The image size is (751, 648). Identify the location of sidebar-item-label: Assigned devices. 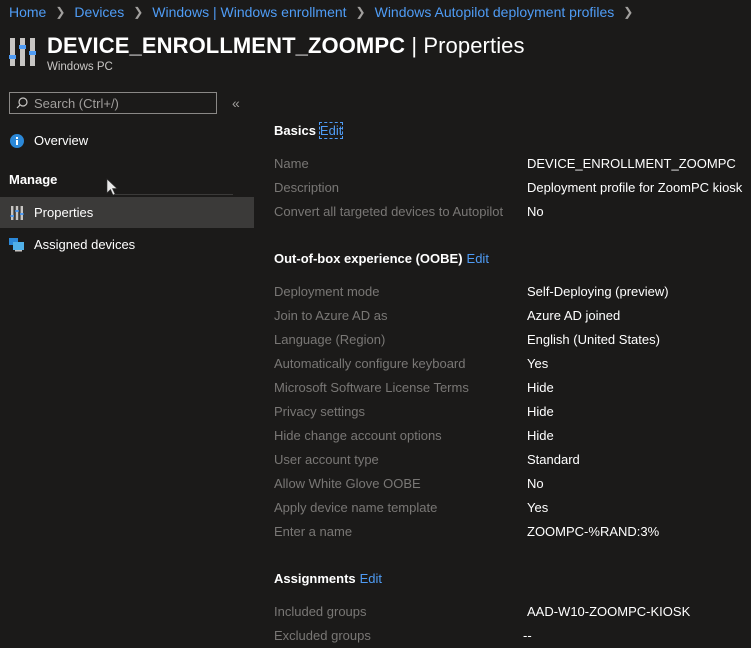
(85, 244).